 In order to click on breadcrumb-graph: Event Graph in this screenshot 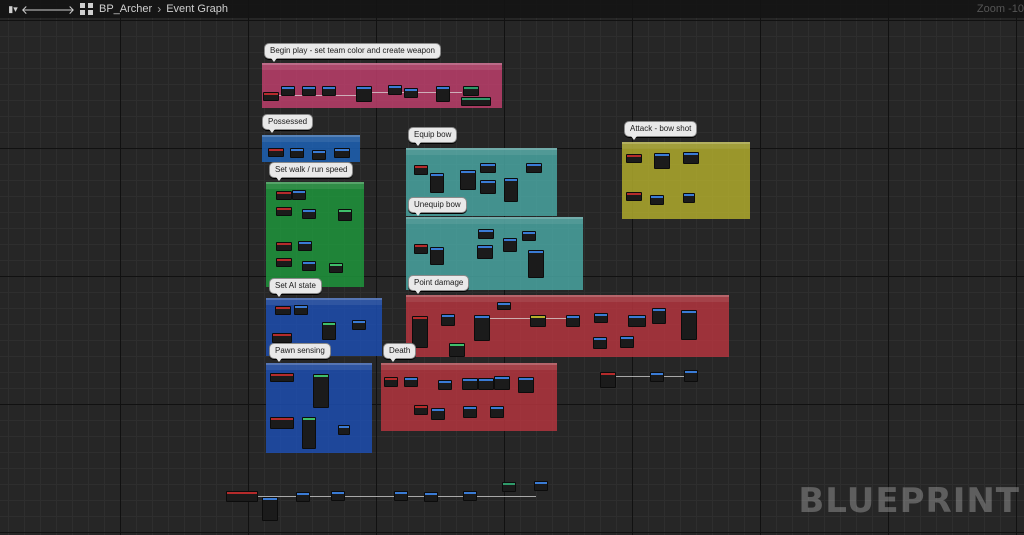, I will do `click(197, 9)`.